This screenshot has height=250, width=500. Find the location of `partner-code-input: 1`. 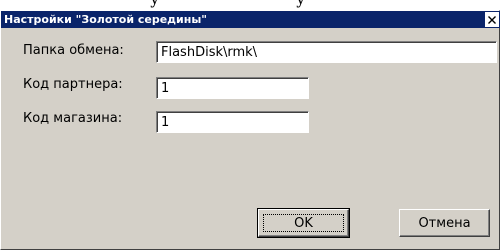

partner-code-input: 1 is located at coordinates (232, 88).